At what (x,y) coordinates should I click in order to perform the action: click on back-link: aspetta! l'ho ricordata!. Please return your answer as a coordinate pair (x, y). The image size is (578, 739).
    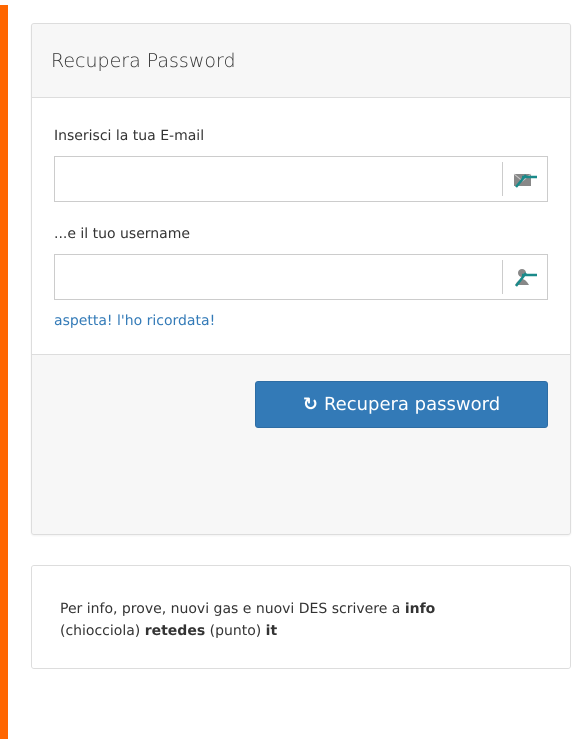
    Looking at the image, I should click on (135, 321).